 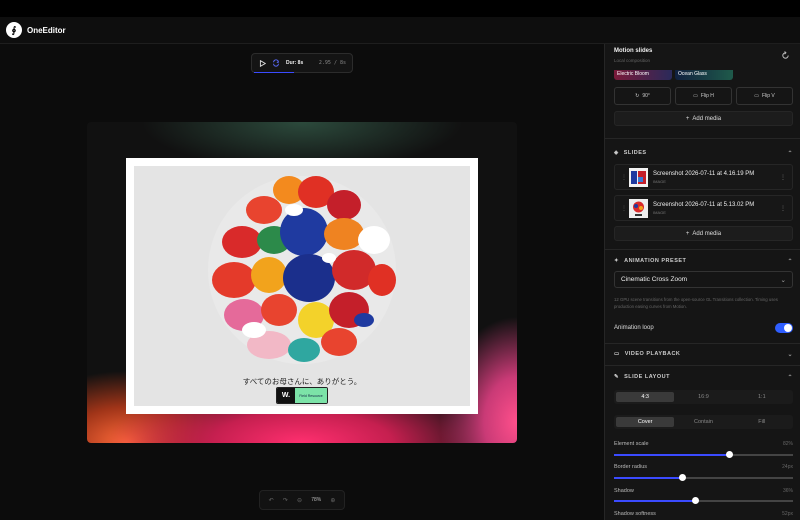 What do you see at coordinates (703, 377) in the screenshot?
I see `layout-section-header: ✎ SLIDE LAYOUT ⌃` at bounding box center [703, 377].